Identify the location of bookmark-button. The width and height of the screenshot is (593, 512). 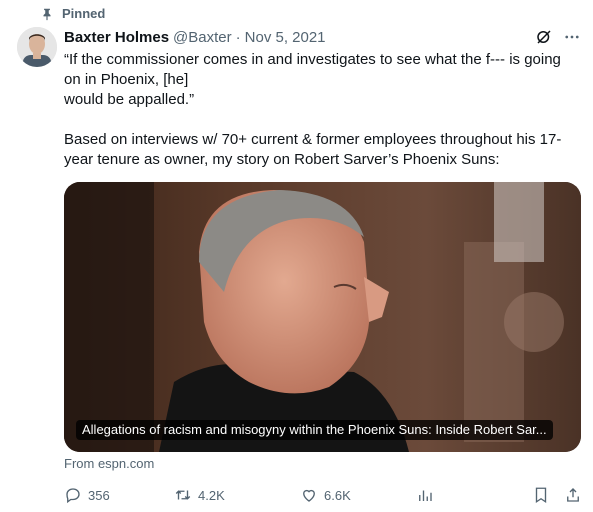
(541, 495).